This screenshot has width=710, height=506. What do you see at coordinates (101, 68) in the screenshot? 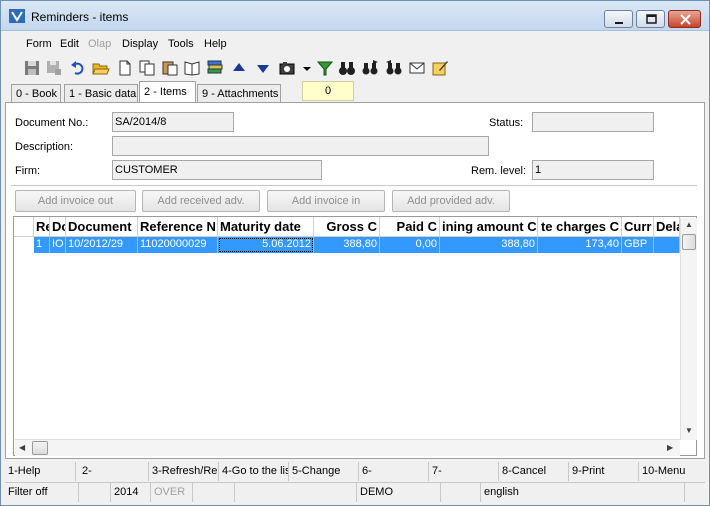
I see `open-folder-icon` at bounding box center [101, 68].